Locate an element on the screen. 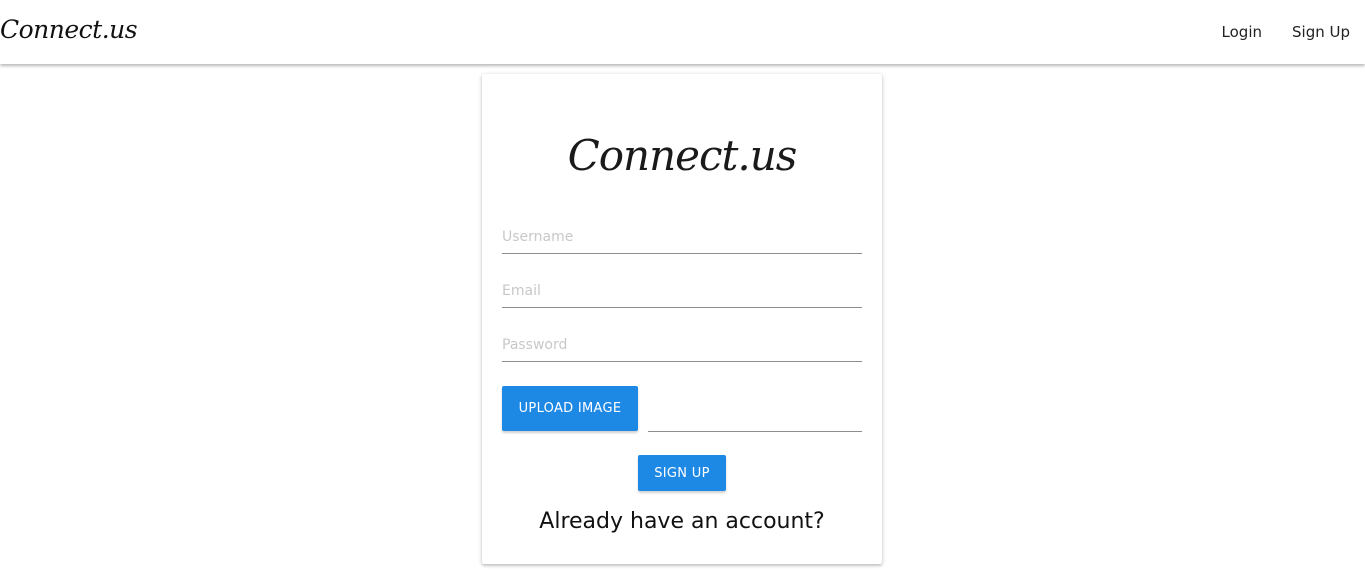 Image resolution: width=1365 pixels, height=578 pixels. nav-login-link: Login is located at coordinates (1242, 32).